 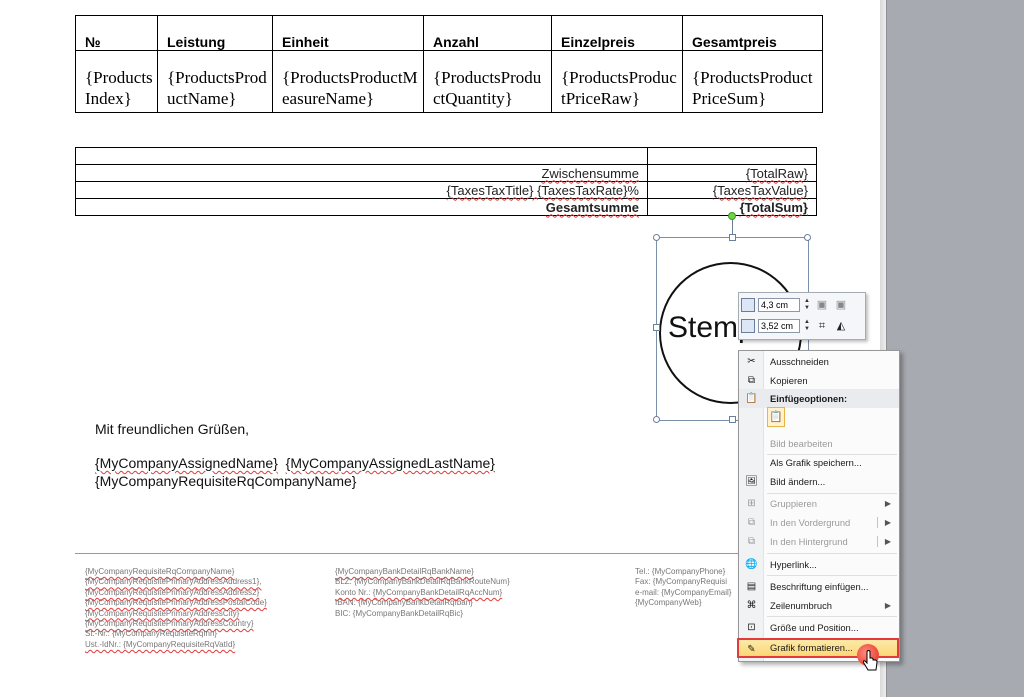 I want to click on total-label: Gesamtsumme, so click(x=361, y=207).